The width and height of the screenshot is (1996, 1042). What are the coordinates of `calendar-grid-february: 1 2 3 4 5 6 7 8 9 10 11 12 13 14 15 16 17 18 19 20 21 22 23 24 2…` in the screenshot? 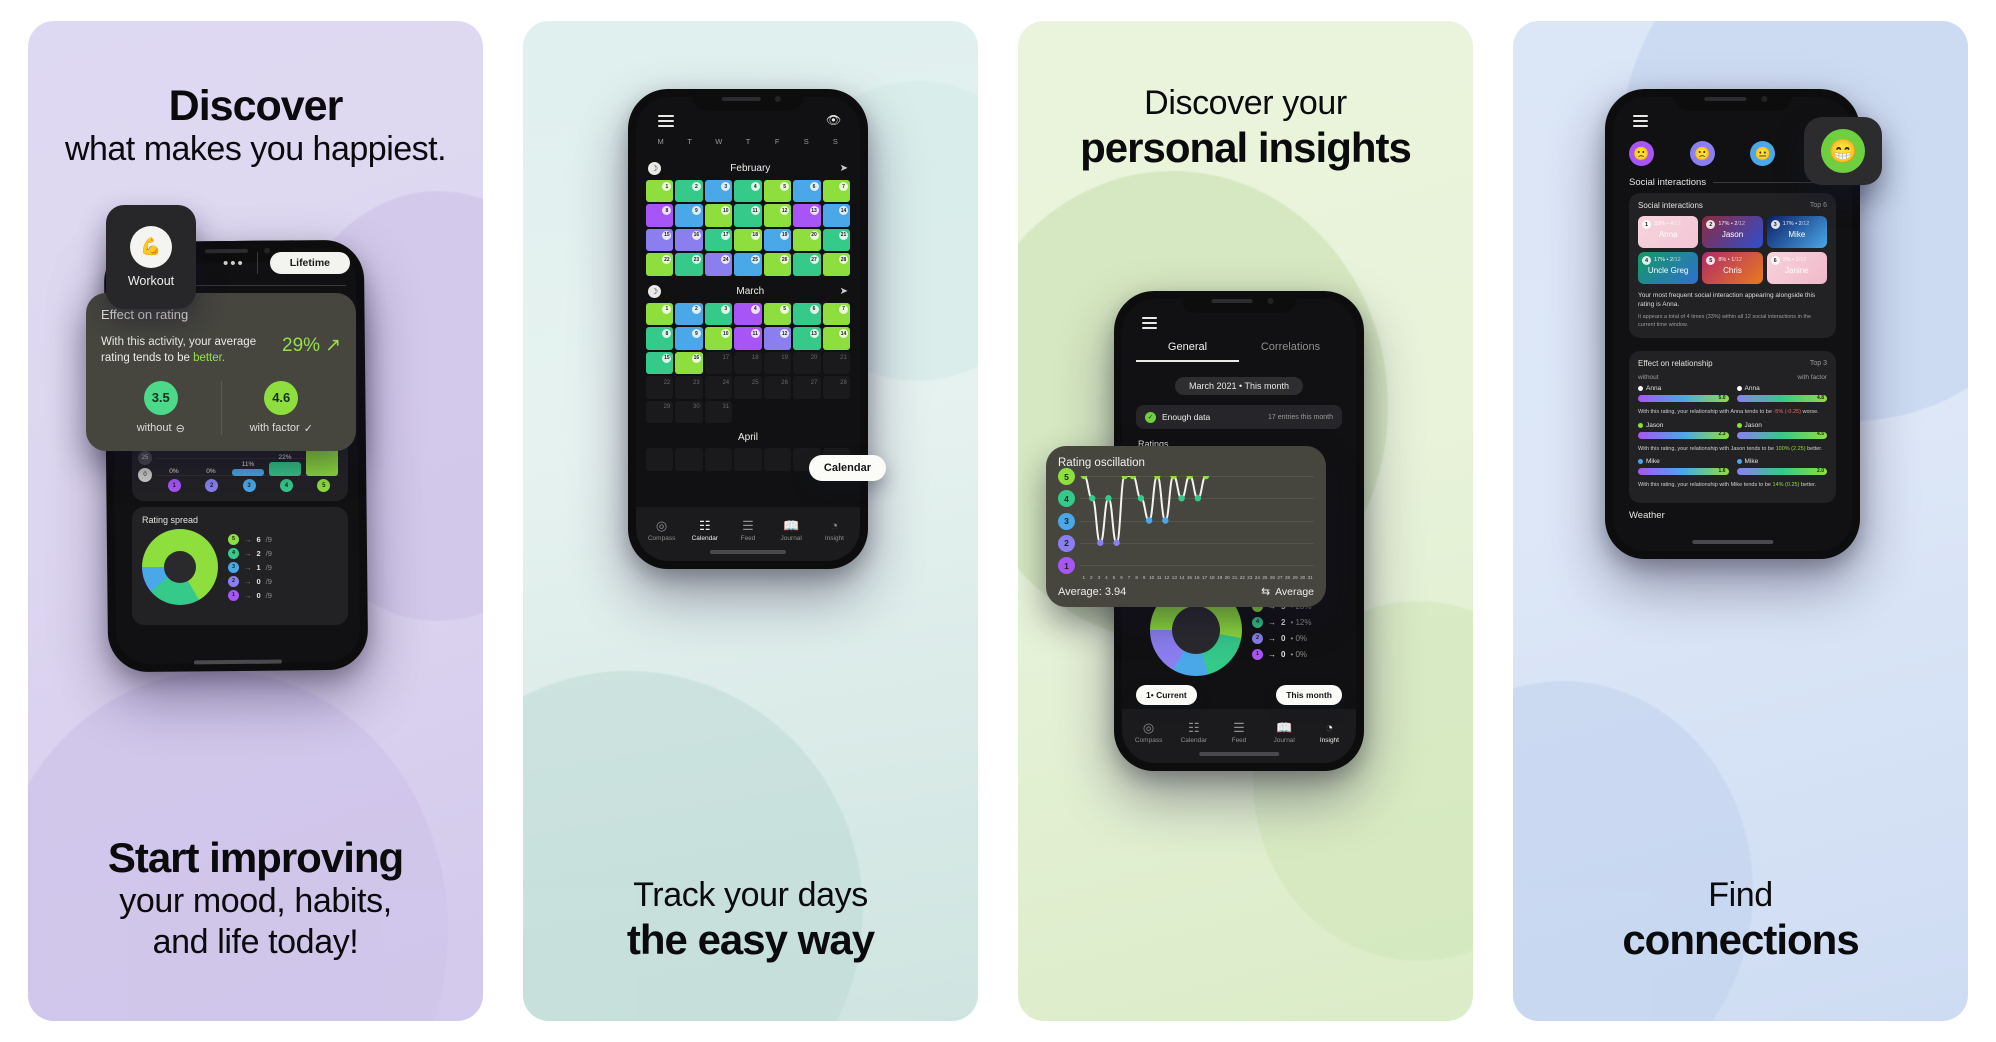 It's located at (748, 228).